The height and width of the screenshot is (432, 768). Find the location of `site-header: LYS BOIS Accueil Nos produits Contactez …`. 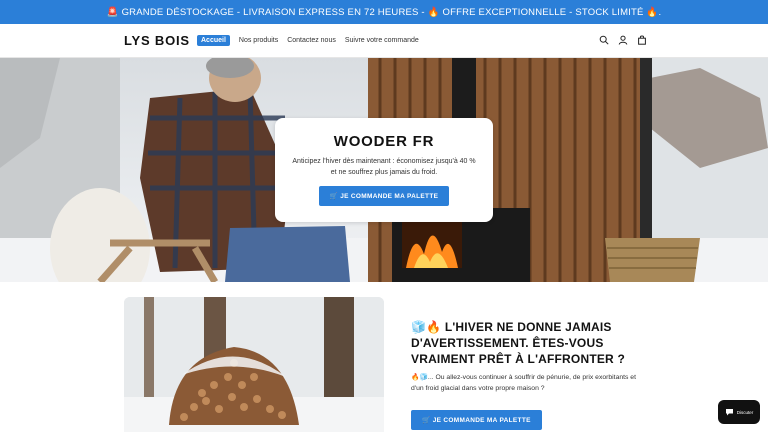

site-header: LYS BOIS Accueil Nos produits Contactez … is located at coordinates (384, 41).